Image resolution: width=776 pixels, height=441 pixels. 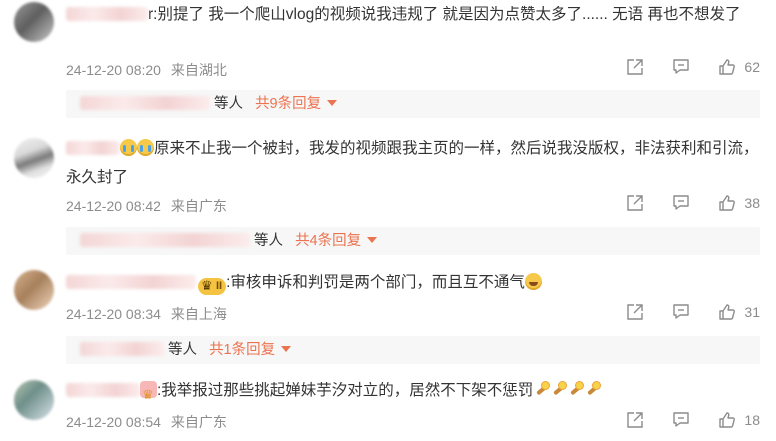 I want to click on comment-actions: 62, so click(x=679, y=67).